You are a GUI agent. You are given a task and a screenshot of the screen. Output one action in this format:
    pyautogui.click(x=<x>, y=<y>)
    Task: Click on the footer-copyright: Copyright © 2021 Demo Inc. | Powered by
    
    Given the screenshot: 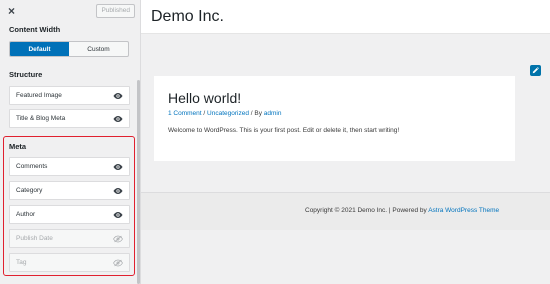 What is the action you would take?
    pyautogui.click(x=367, y=210)
    